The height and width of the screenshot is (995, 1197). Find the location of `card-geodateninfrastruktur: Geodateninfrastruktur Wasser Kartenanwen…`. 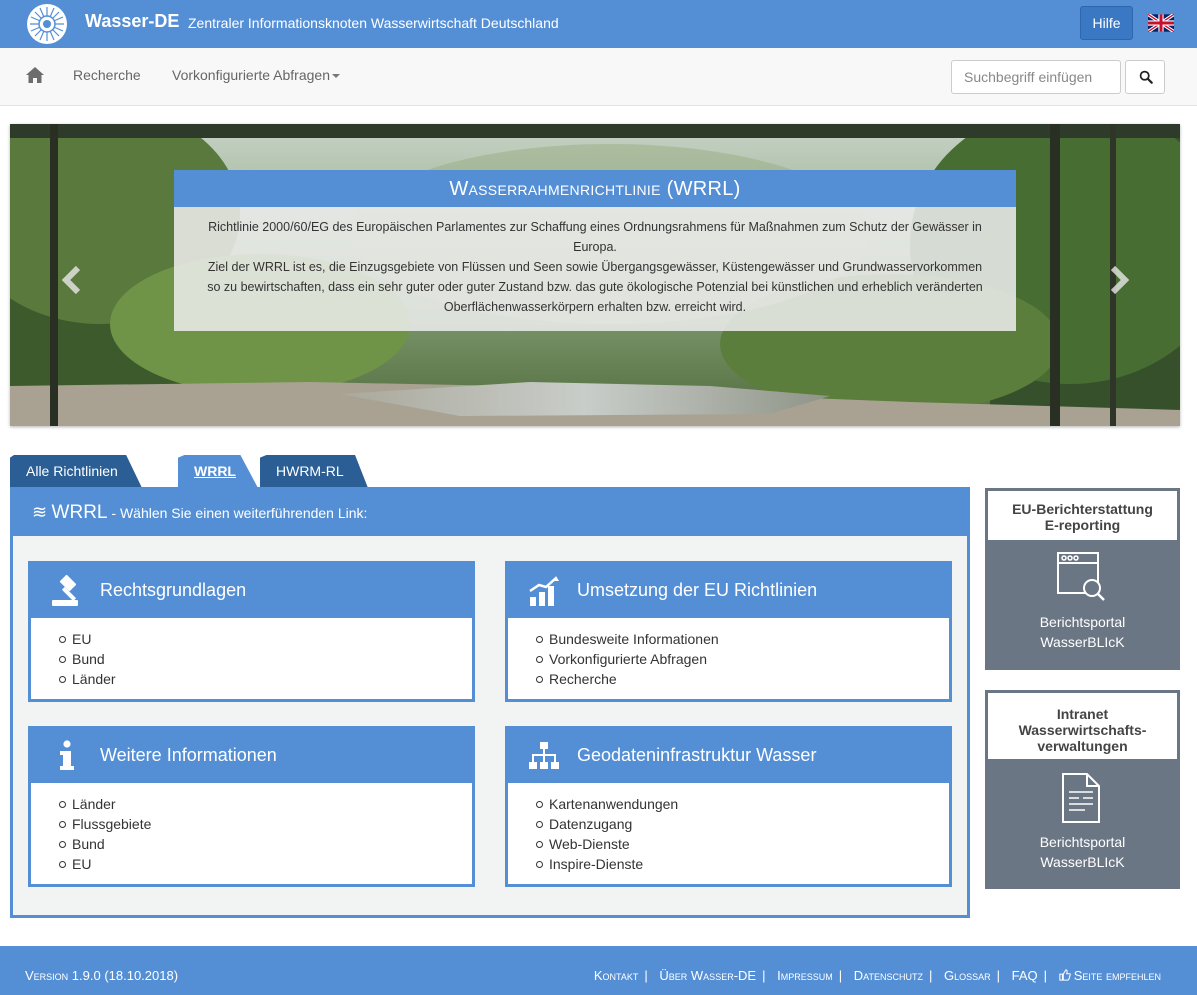

card-geodateninfrastruktur: Geodateninfrastruktur Wasser Kartenanwen… is located at coordinates (728, 806).